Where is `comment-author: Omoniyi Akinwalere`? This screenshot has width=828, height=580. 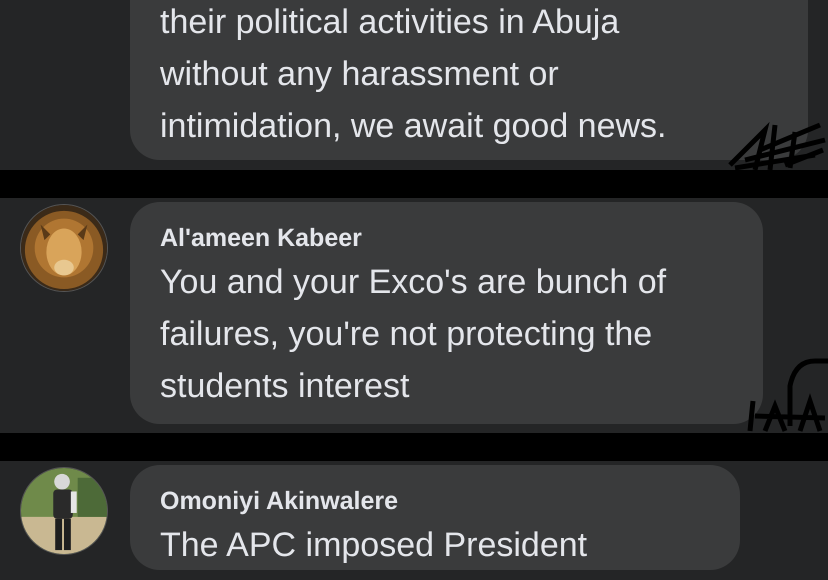
comment-author: Omoniyi Akinwalere is located at coordinates (436, 501).